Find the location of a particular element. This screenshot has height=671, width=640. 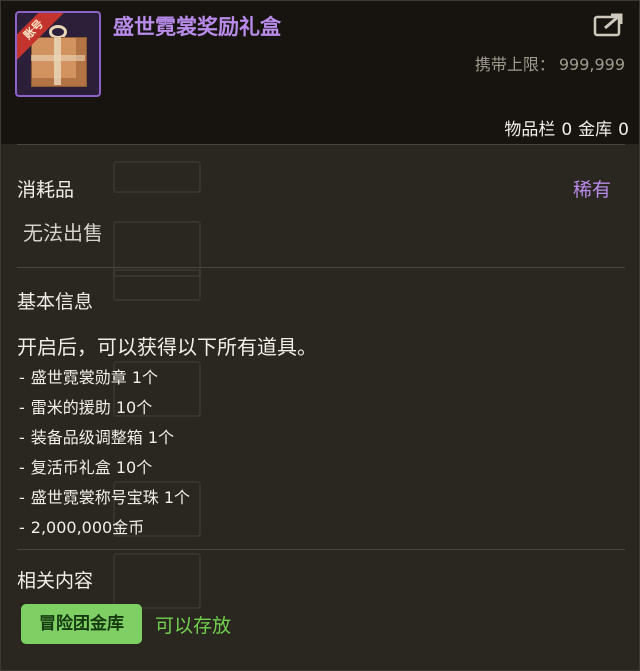

reward-item: 装备品级调整箱 1个 is located at coordinates (102, 437).